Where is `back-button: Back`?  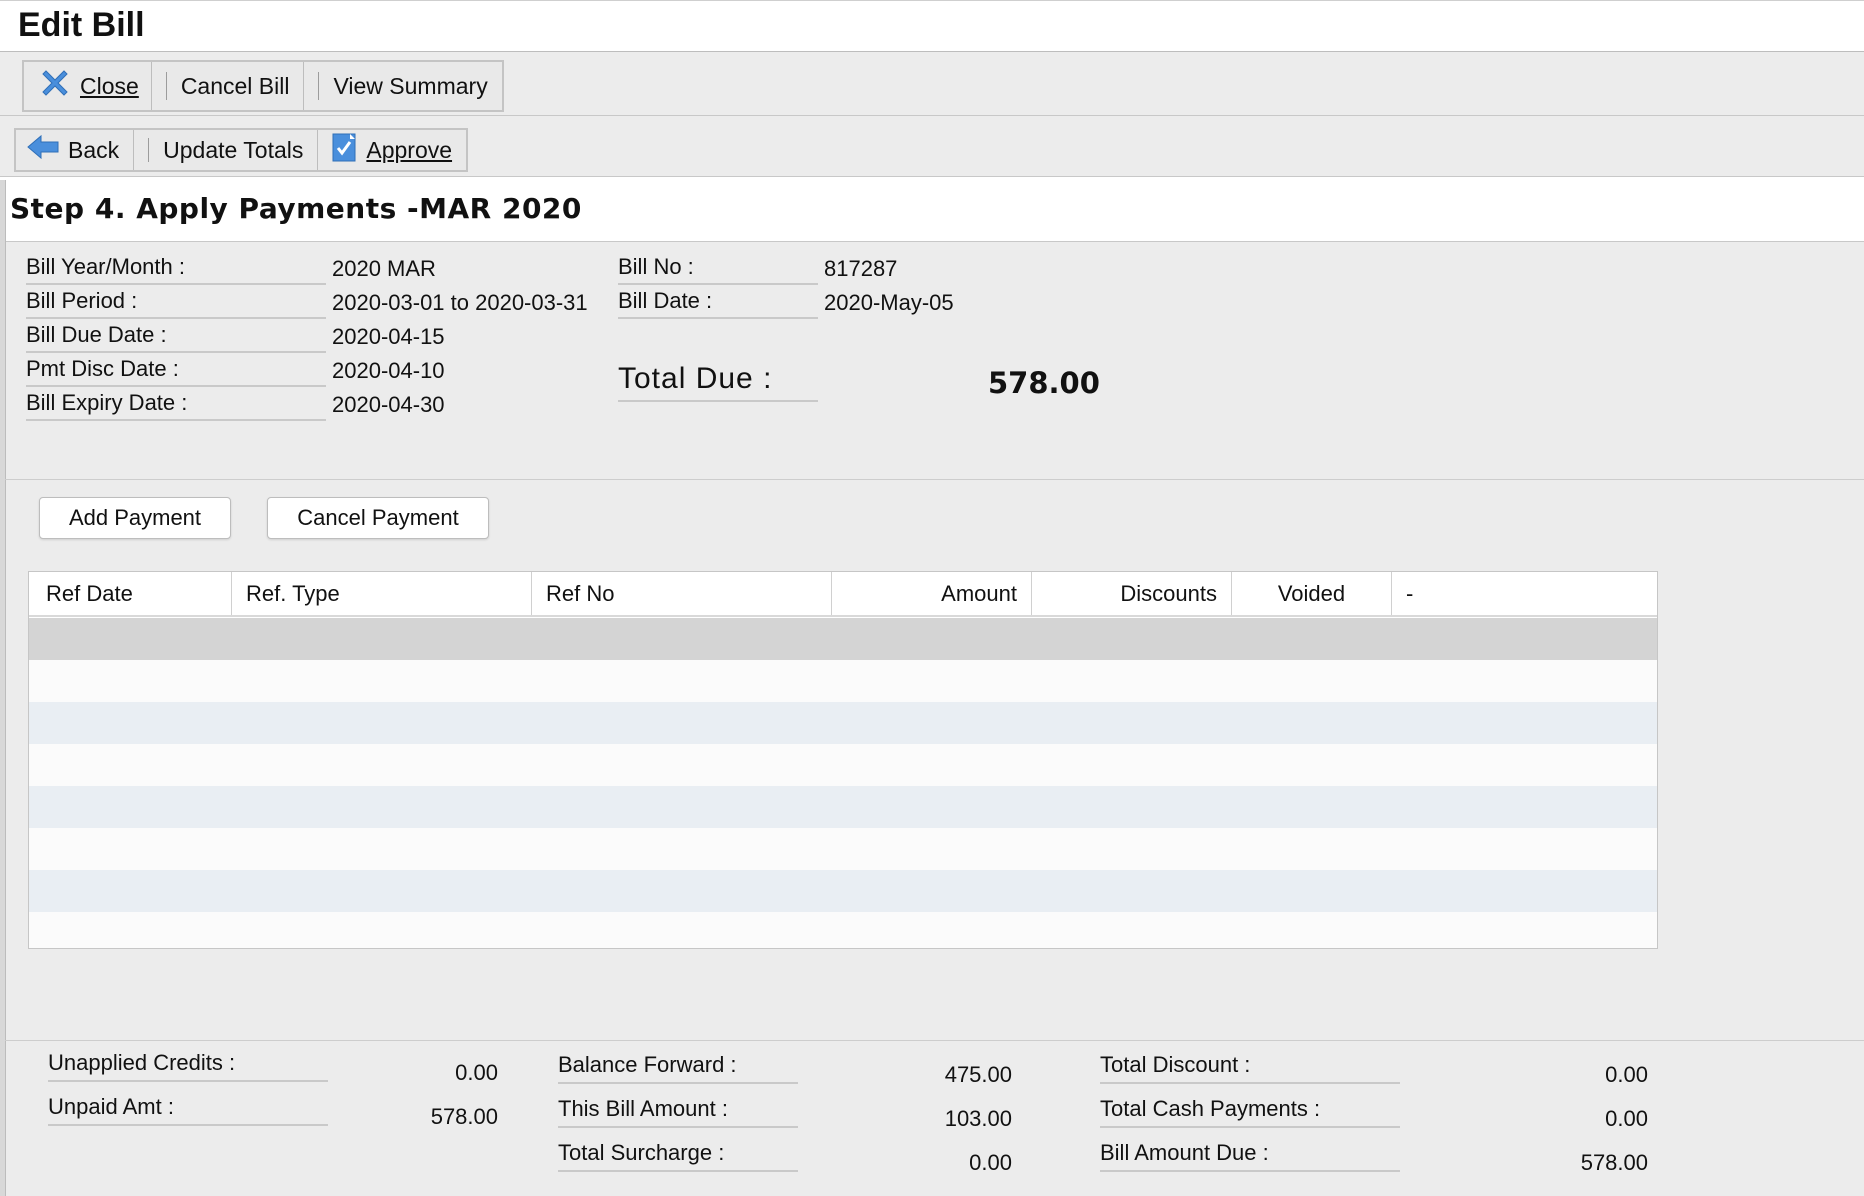 back-button: Back is located at coordinates (74, 150).